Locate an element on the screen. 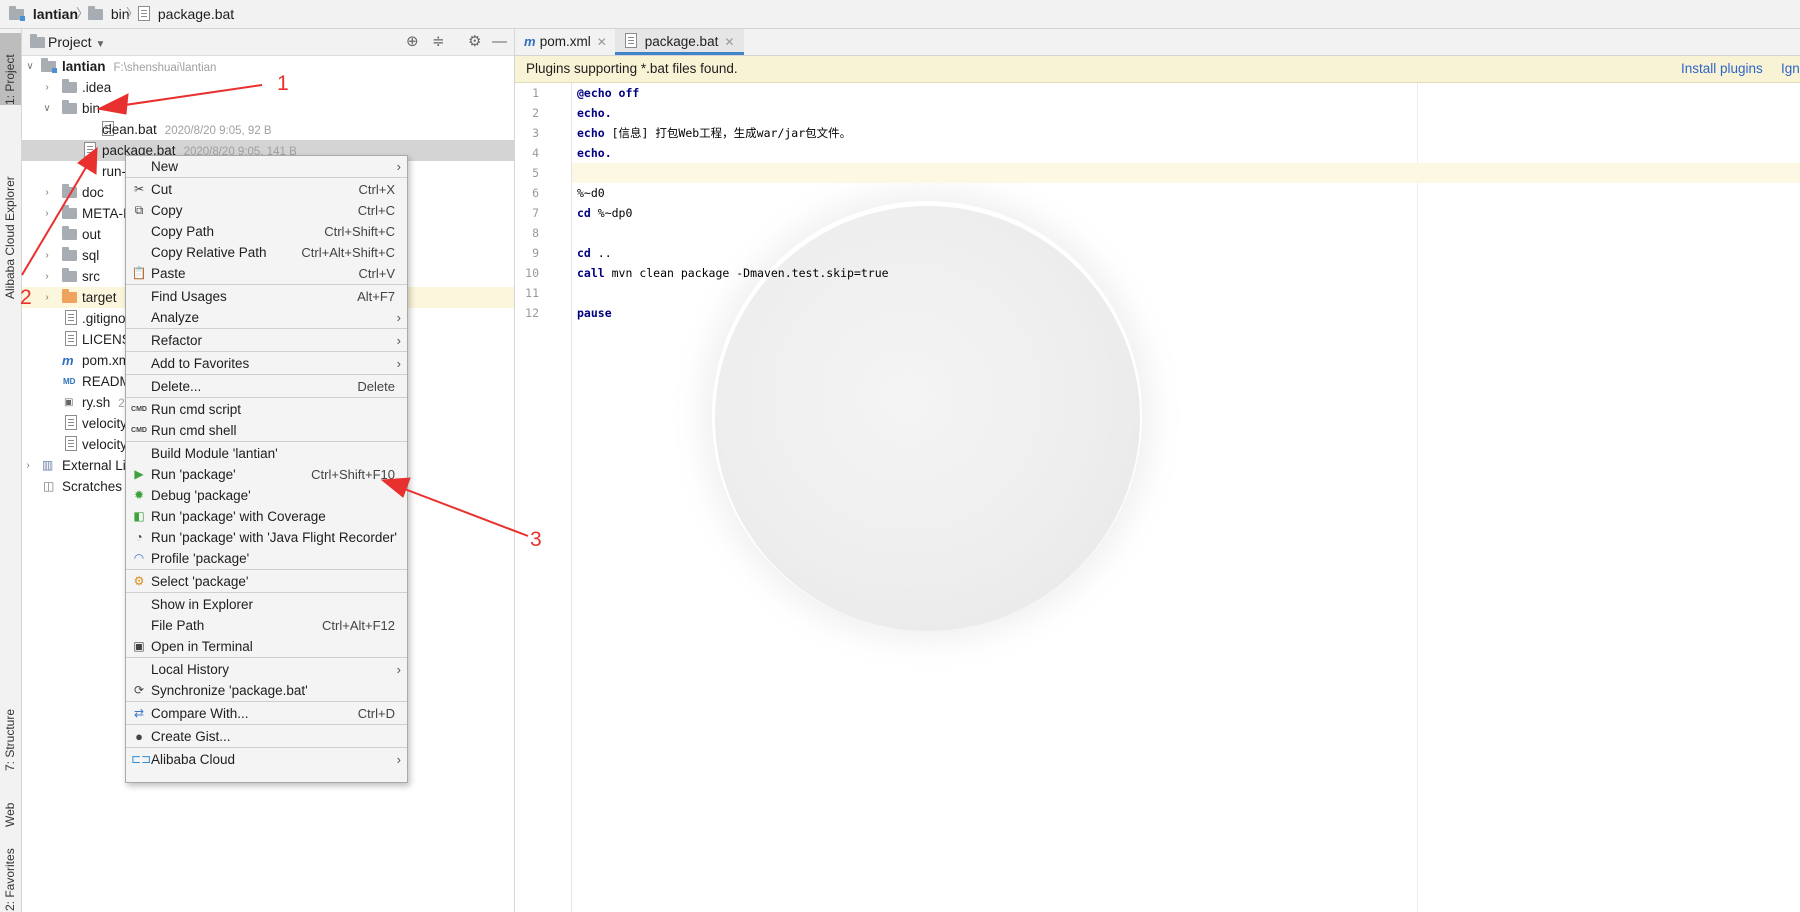  menu-item-synchronize: ⟳ Synchronize 'package.bat' is located at coordinates (266, 690).